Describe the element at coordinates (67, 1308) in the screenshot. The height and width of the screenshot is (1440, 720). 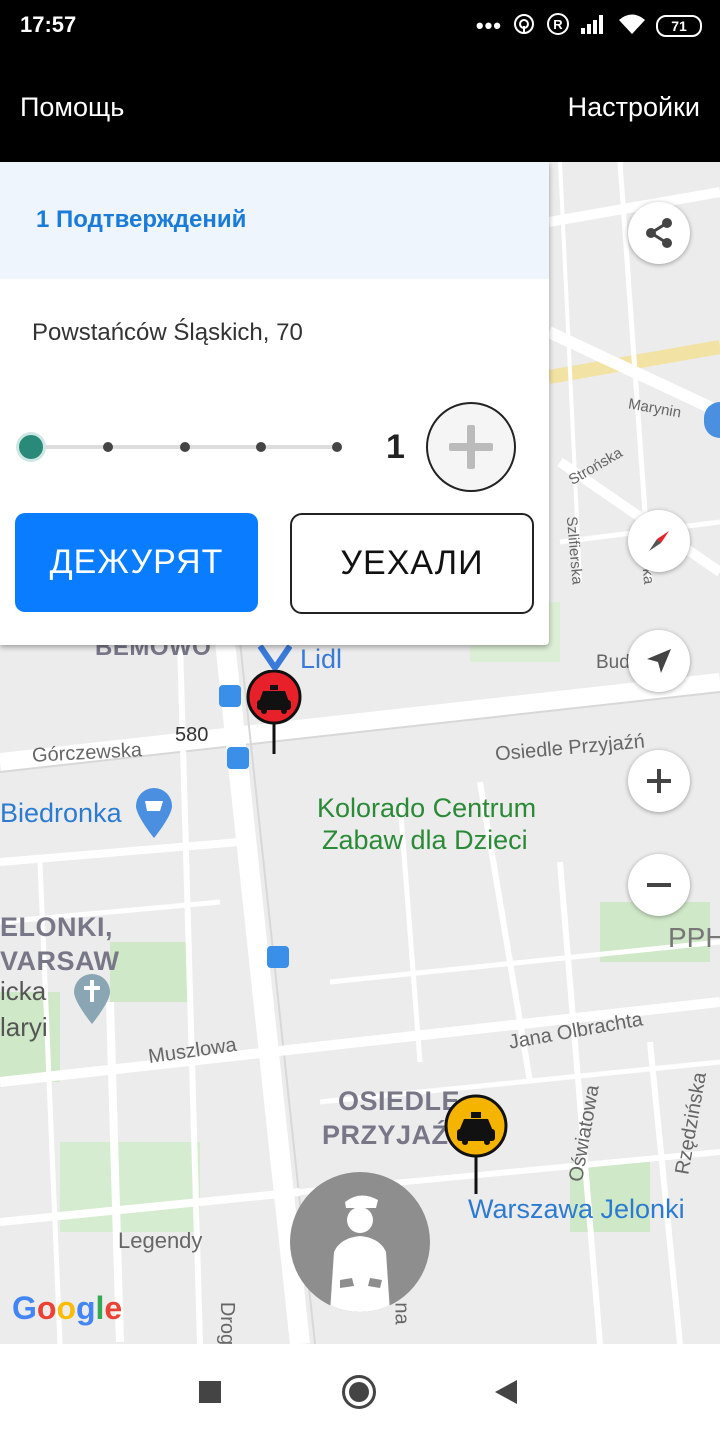
I see `google-logo: Google` at that location.